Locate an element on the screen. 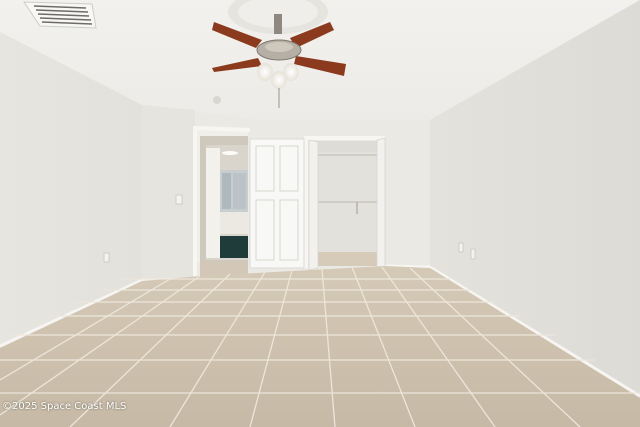 The width and height of the screenshot is (640, 427). smoke-detector is located at coordinates (217, 100).